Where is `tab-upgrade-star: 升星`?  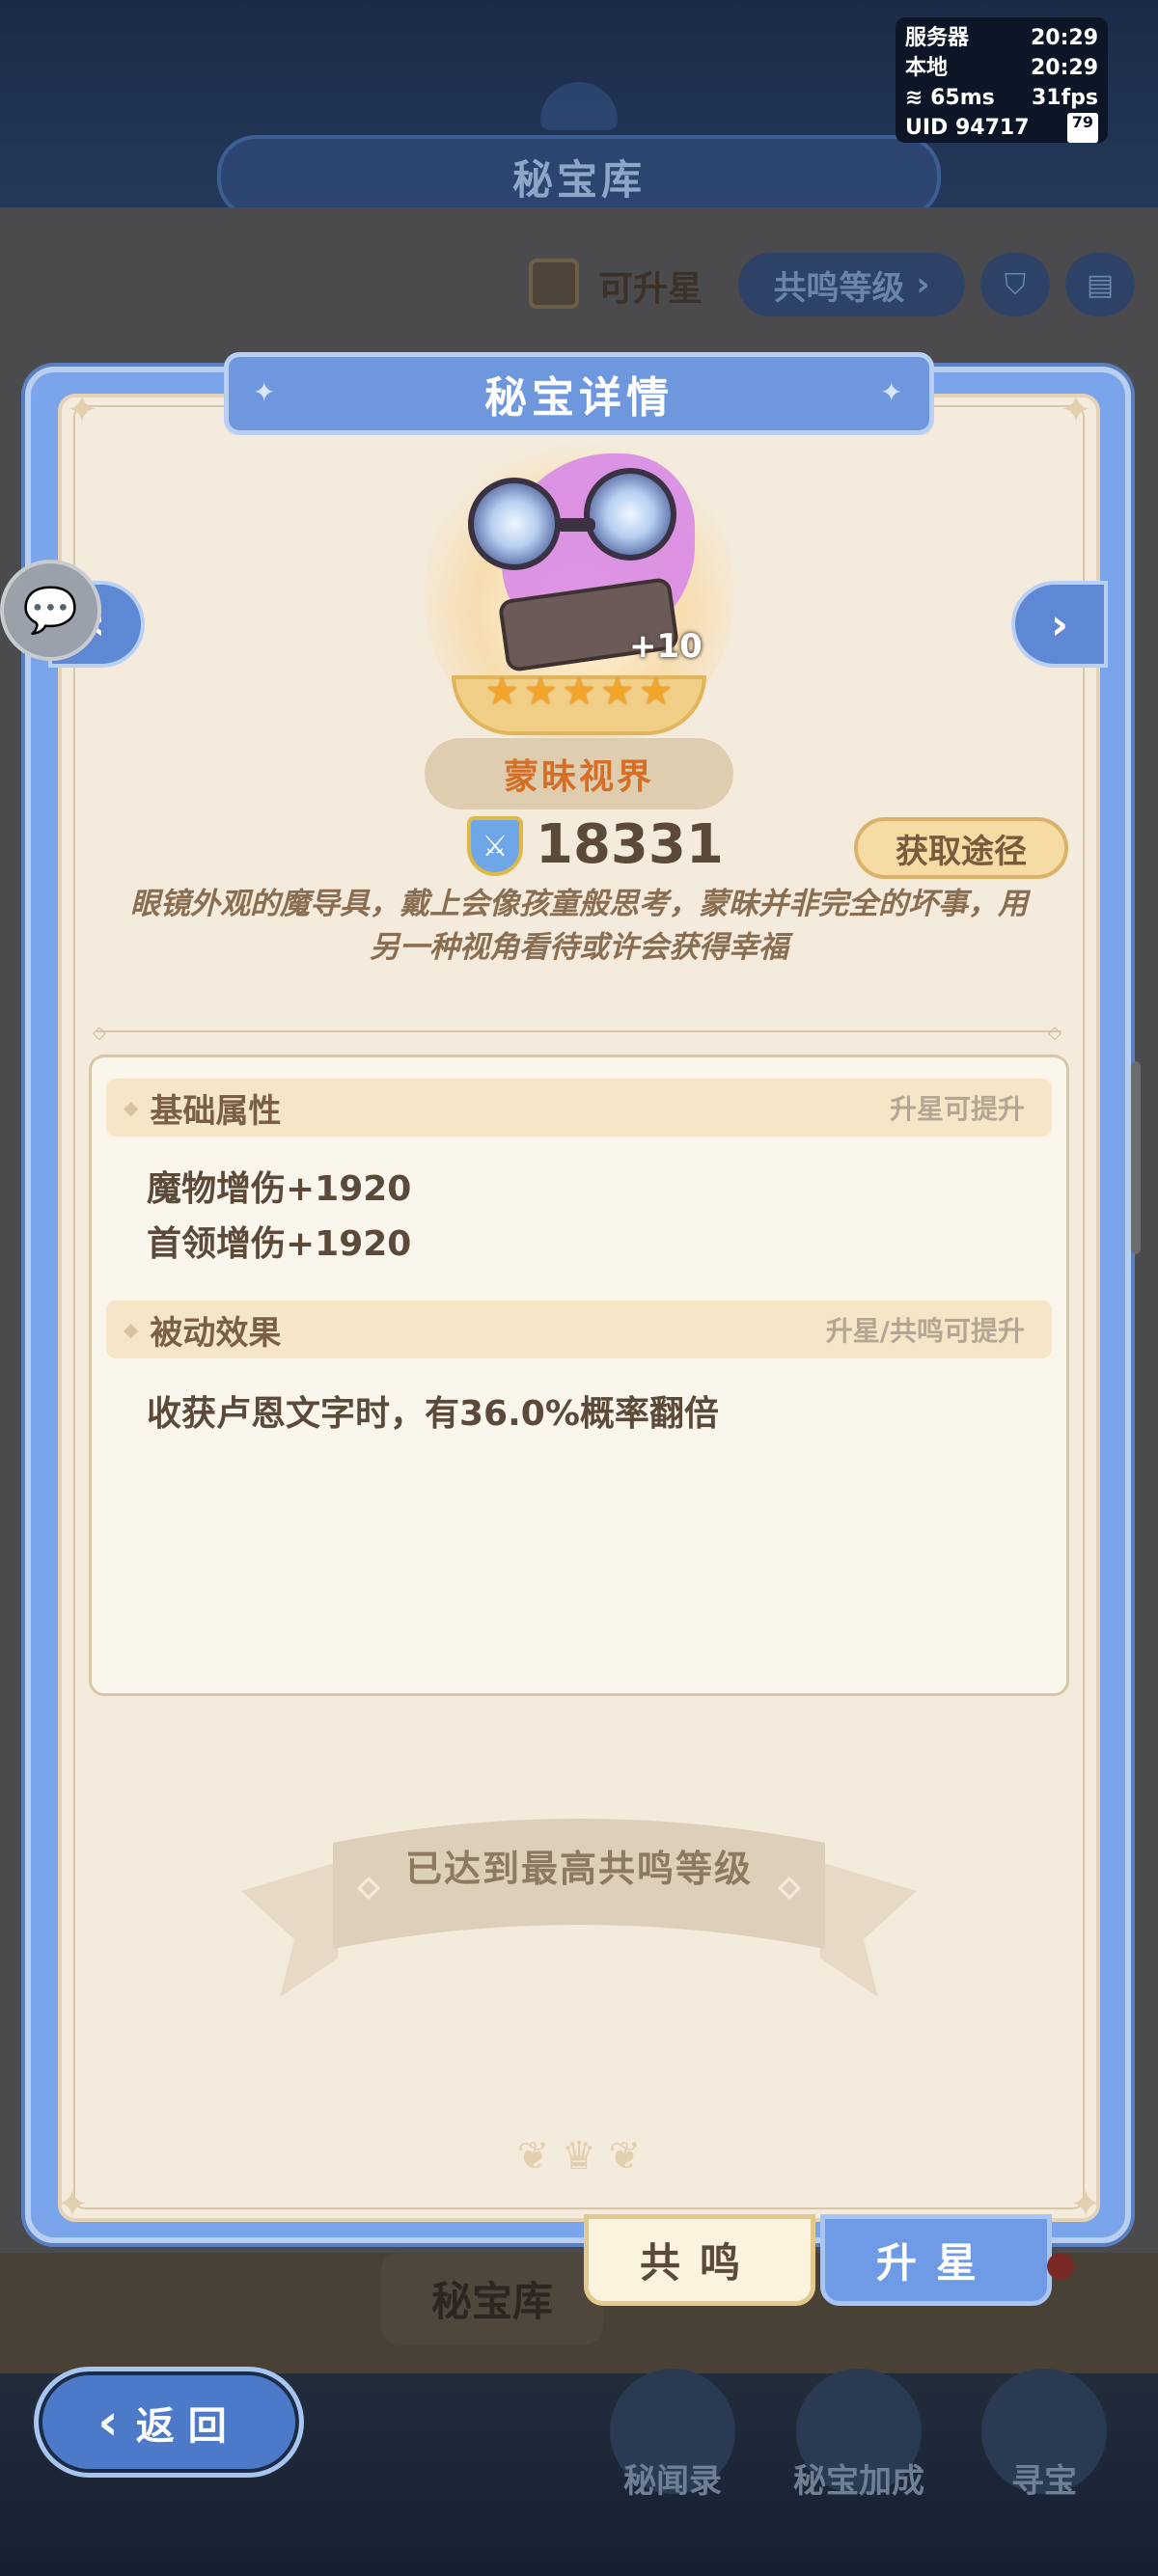 tab-upgrade-star: 升星 is located at coordinates (936, 2260).